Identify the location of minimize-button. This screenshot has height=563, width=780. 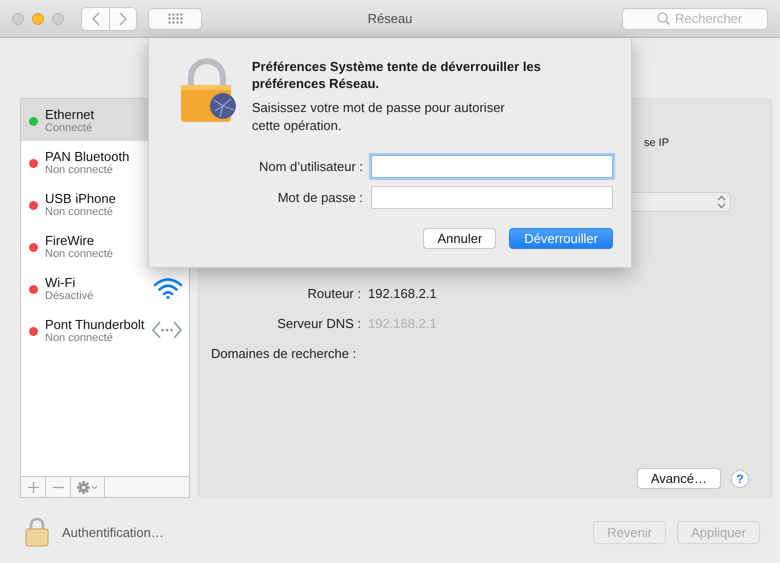
(38, 18).